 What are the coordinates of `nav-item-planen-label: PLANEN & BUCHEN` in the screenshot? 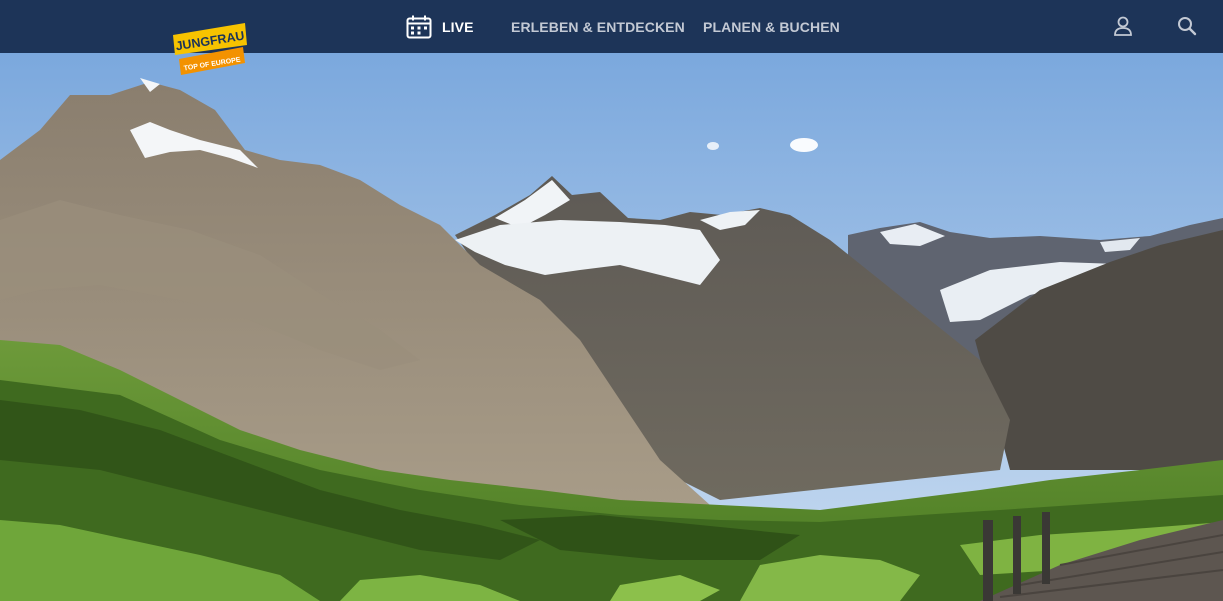 It's located at (771, 26).